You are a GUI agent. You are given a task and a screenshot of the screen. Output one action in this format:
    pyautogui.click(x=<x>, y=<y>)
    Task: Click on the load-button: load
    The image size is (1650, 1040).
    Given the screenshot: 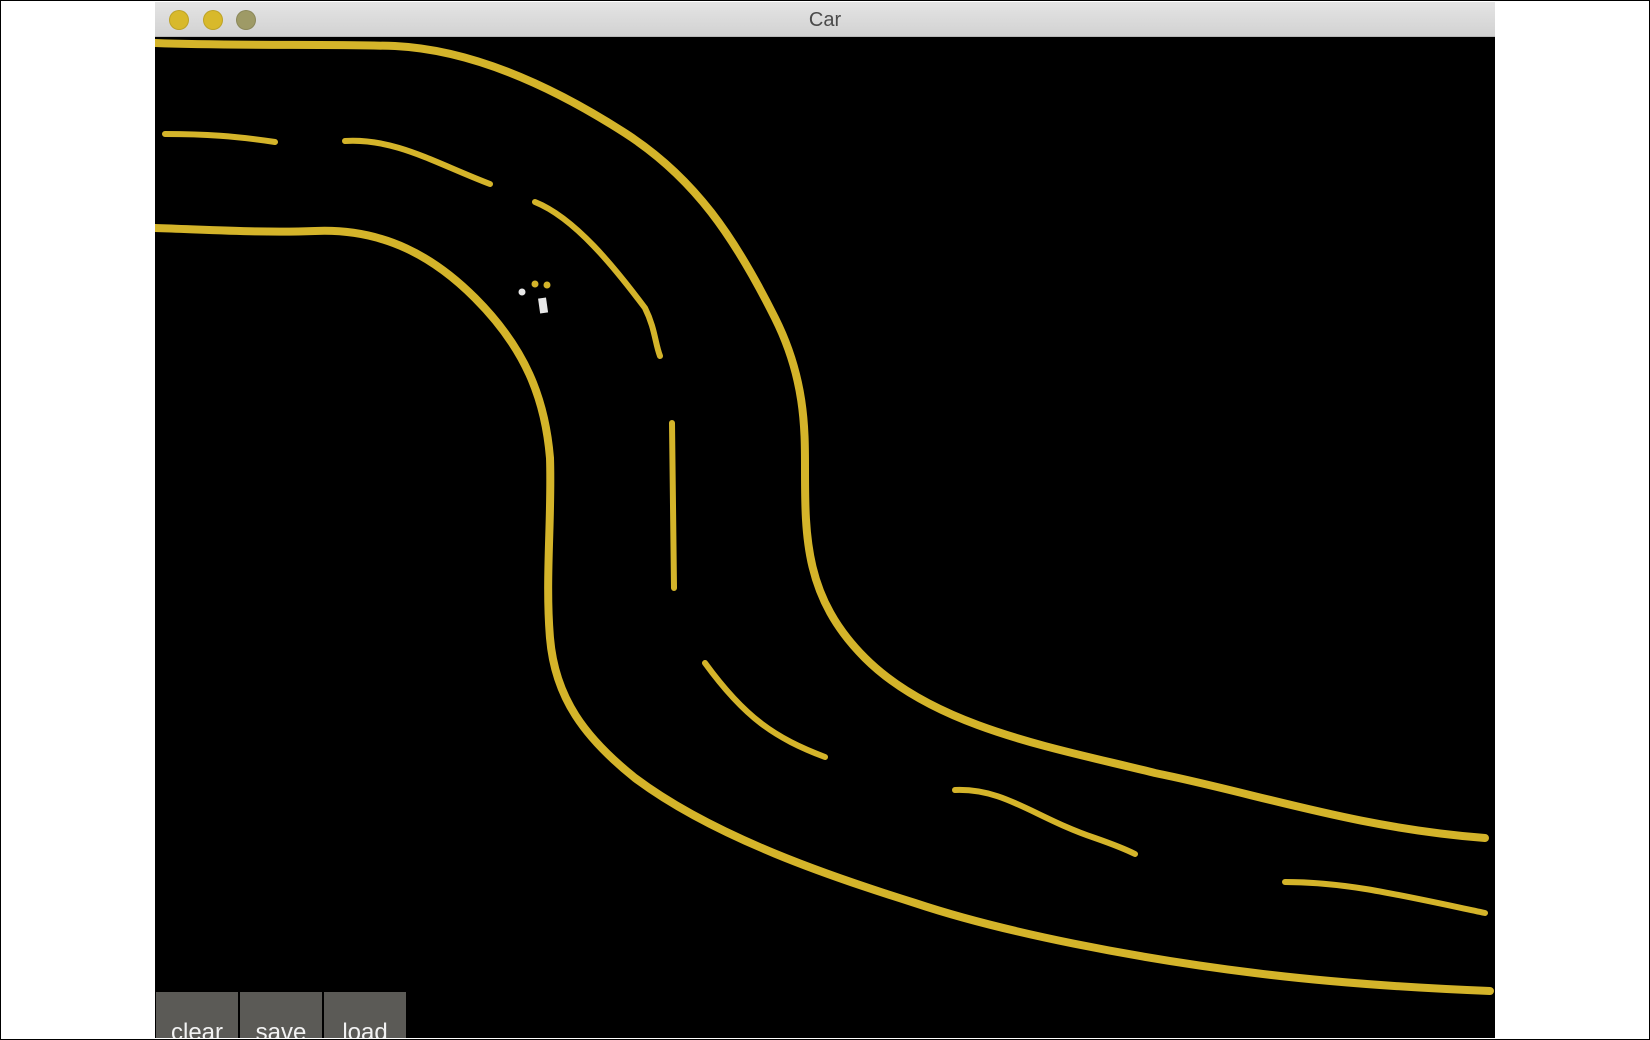 What is the action you would take?
    pyautogui.click(x=365, y=1015)
    